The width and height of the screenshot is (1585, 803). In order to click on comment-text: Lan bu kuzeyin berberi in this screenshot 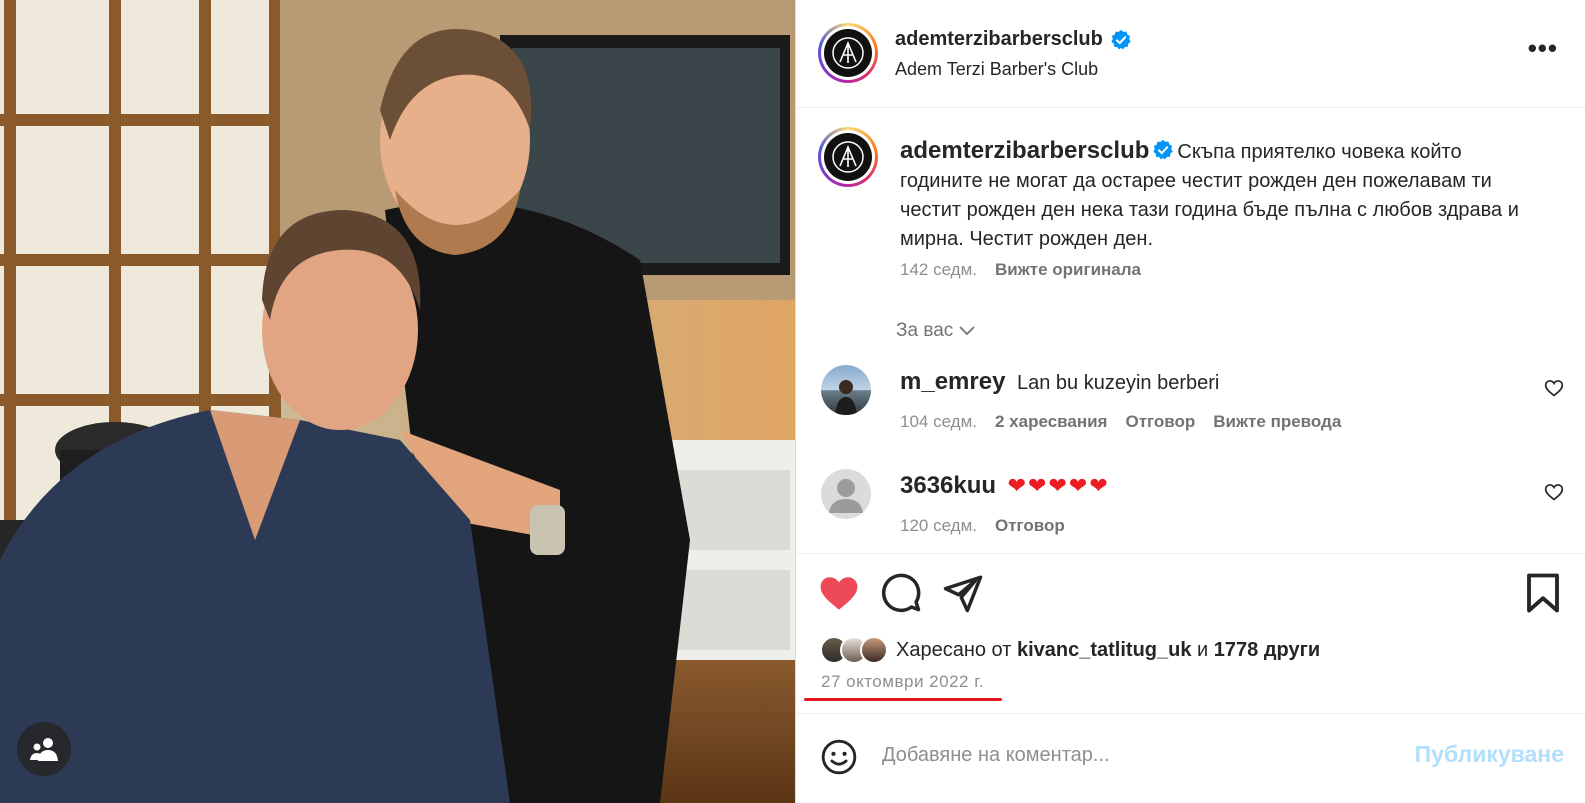, I will do `click(1118, 383)`.